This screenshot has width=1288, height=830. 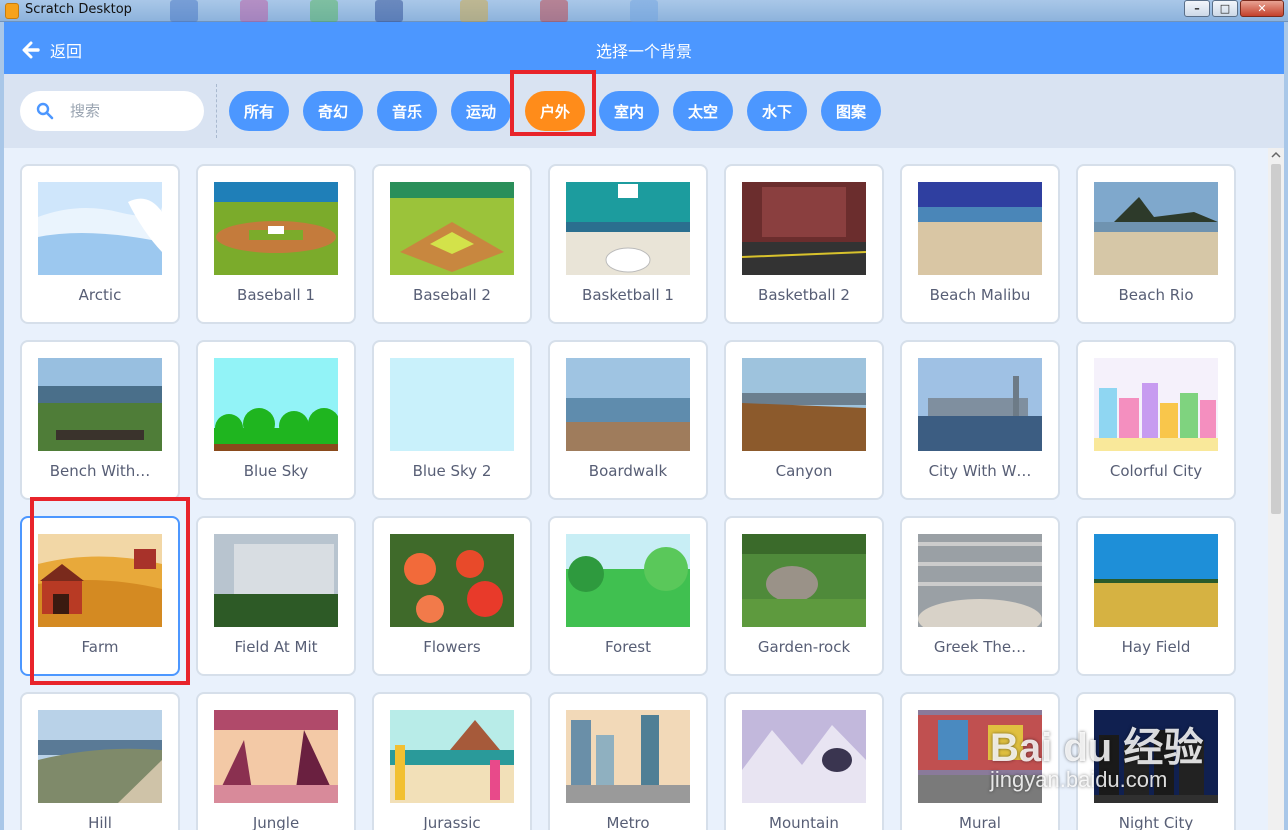 What do you see at coordinates (216, 111) in the screenshot?
I see `filter-divider` at bounding box center [216, 111].